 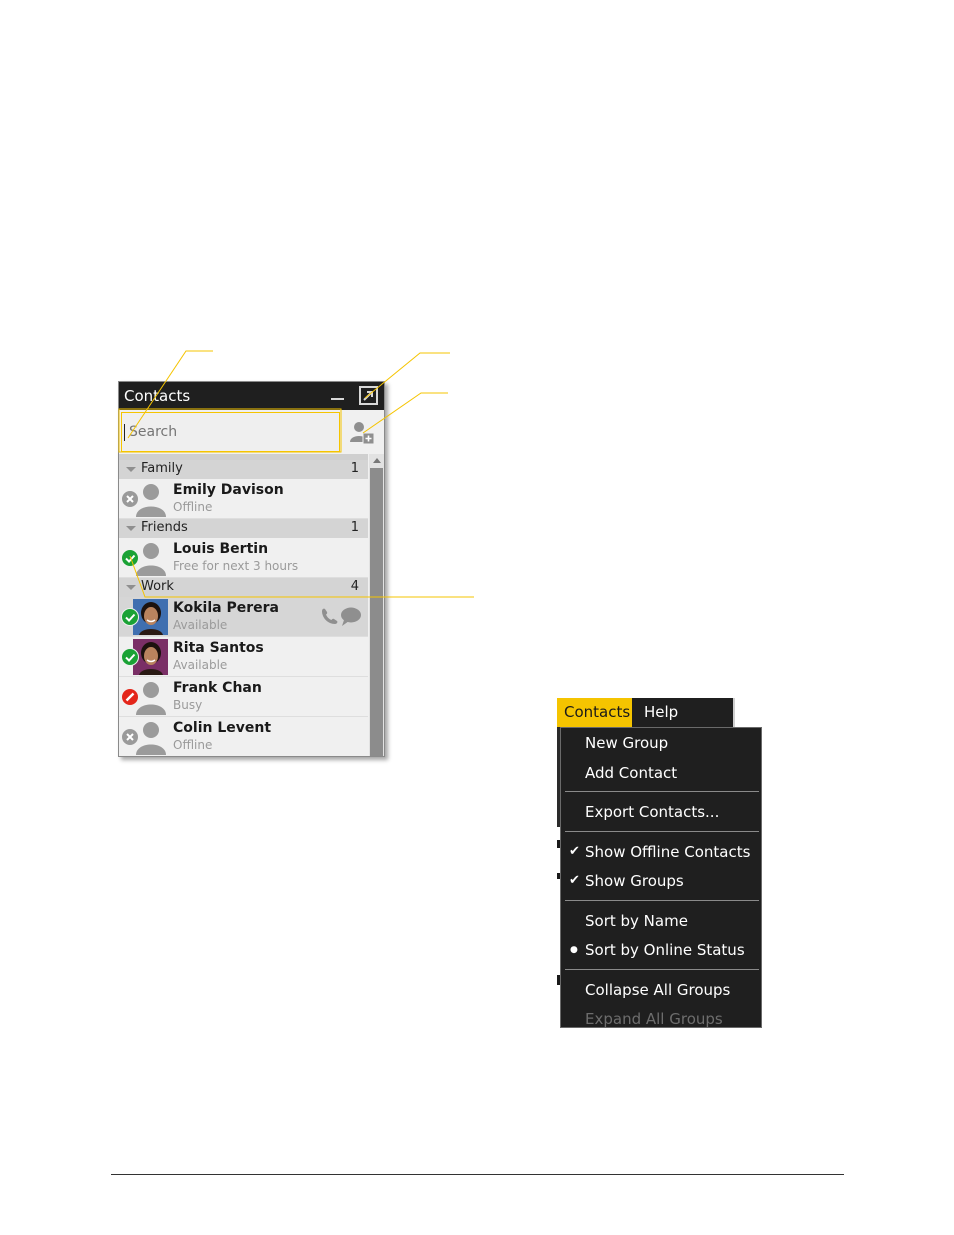 What do you see at coordinates (661, 712) in the screenshot?
I see `menu-bar-help: Help` at bounding box center [661, 712].